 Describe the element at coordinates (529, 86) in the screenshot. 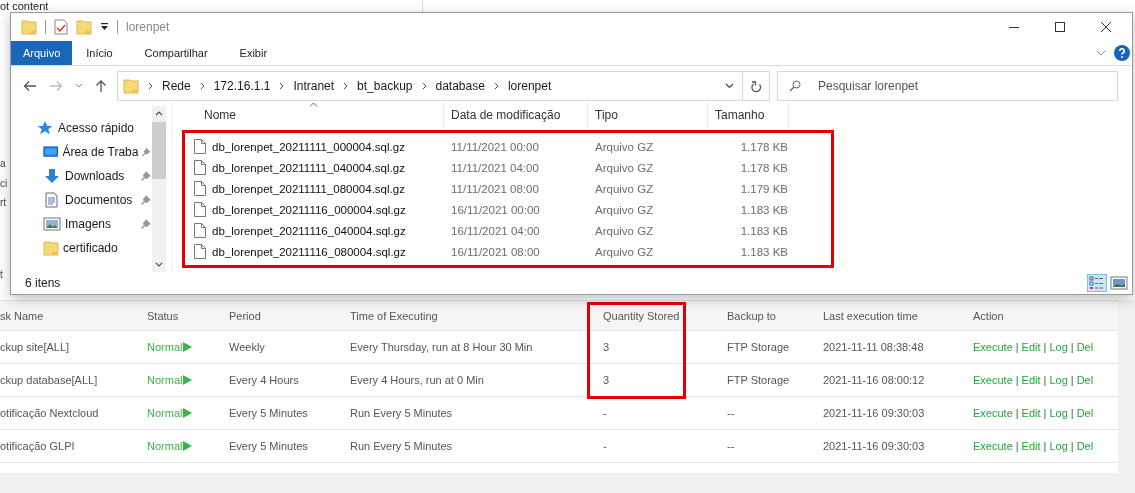

I see `breadcrumb-item: lorenpet` at that location.